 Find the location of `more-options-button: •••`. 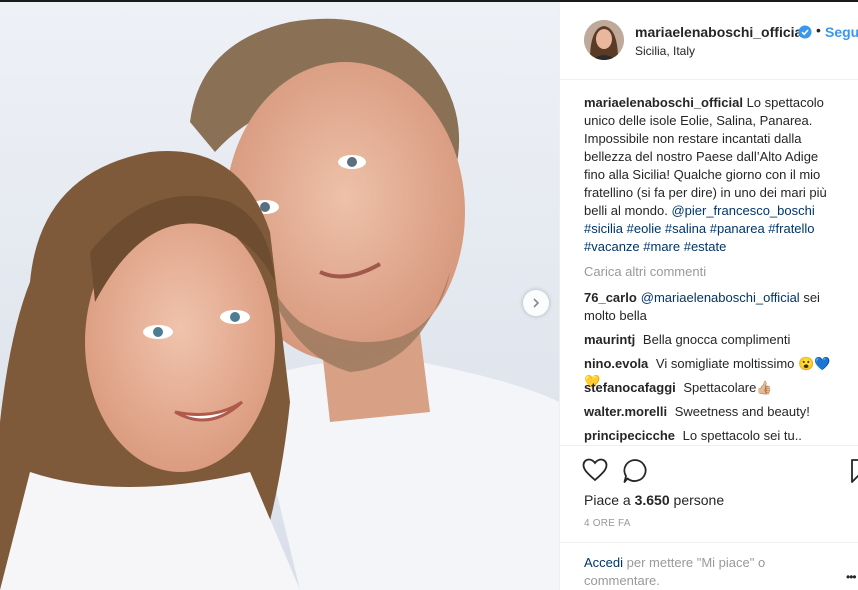

more-options-button: ••• is located at coordinates (851, 577).